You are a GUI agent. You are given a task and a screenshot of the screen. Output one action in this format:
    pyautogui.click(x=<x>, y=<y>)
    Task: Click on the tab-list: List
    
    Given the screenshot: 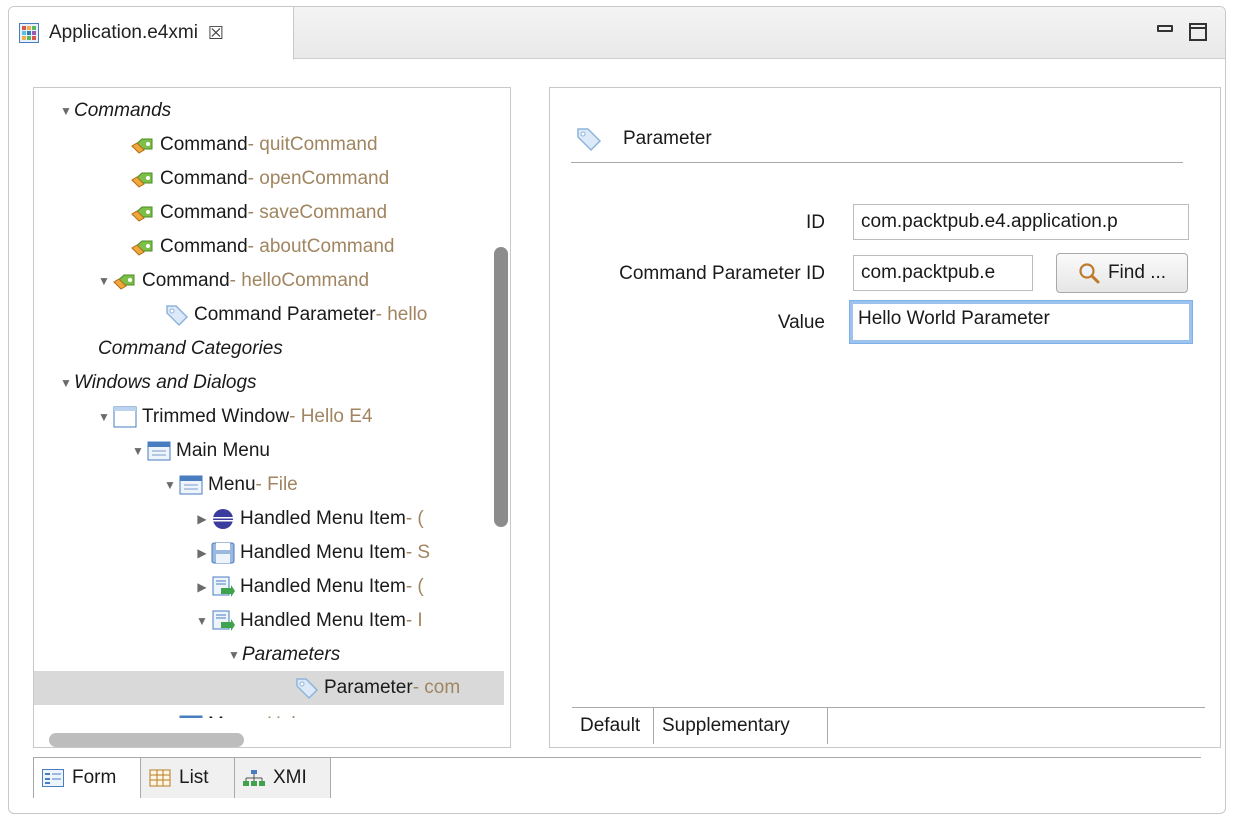 What is the action you would take?
    pyautogui.click(x=188, y=778)
    